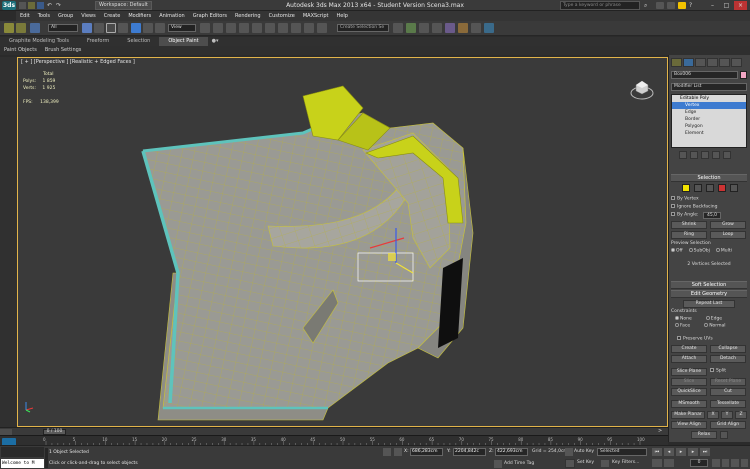 This screenshot has width=750, height=469. I want to click on zoom-icon, so click(716, 463).